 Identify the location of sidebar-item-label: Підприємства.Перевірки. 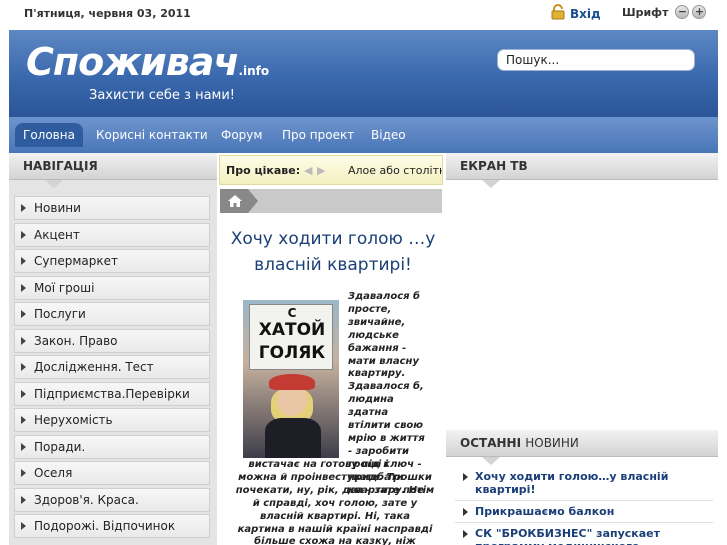
(112, 393).